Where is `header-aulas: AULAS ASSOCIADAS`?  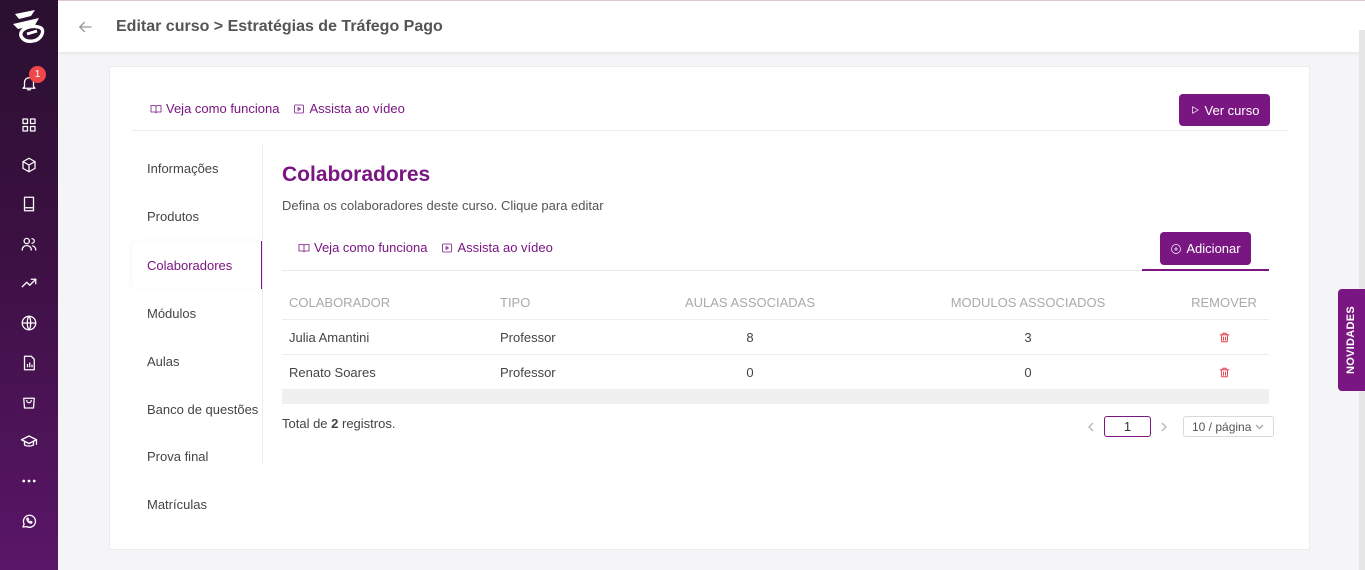
header-aulas: AULAS ASSOCIADAS is located at coordinates (750, 302).